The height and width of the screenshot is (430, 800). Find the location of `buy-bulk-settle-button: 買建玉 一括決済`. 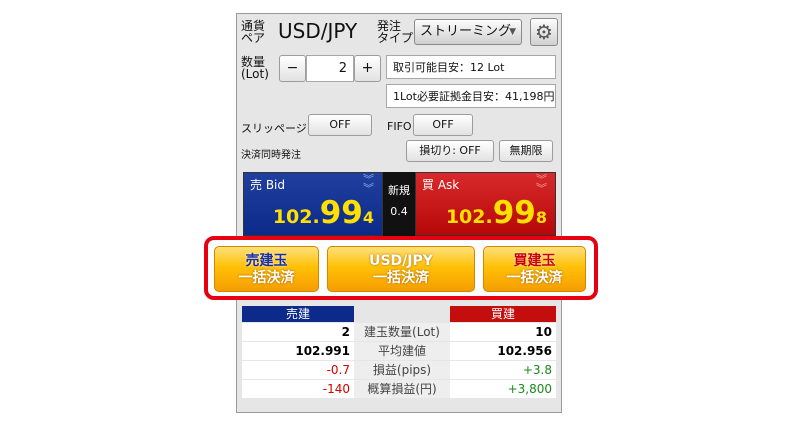

buy-bulk-settle-button: 買建玉 一括決済 is located at coordinates (534, 269).